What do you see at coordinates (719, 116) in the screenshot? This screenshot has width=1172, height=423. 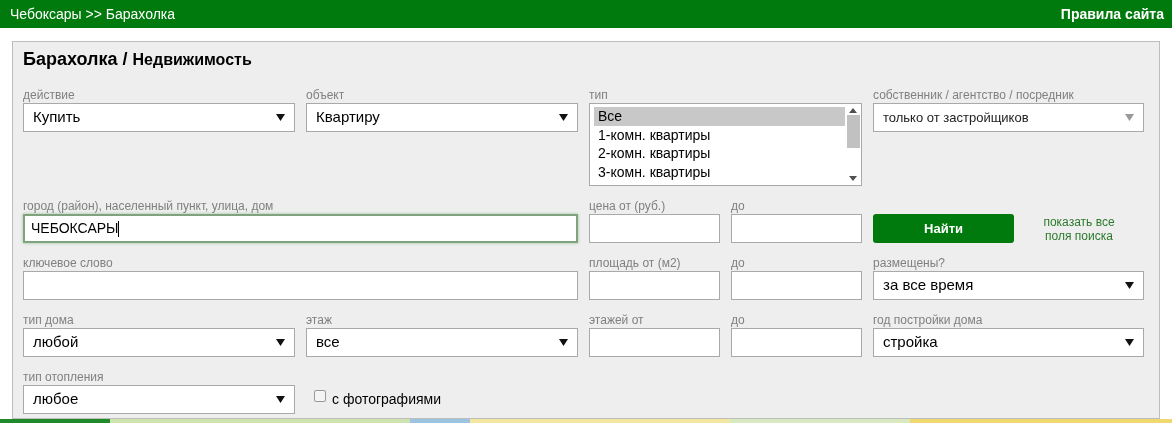 I see `listbox-option: Все` at bounding box center [719, 116].